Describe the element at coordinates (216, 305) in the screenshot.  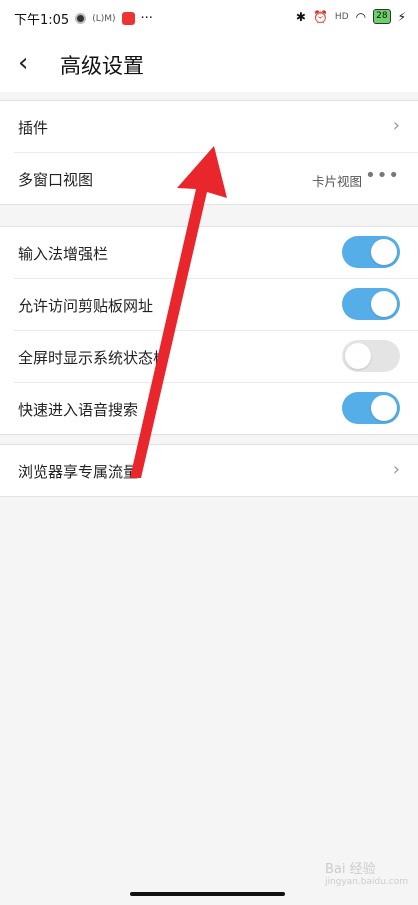
I see `settings-row-clipboard: 允许访问剪贴板网址` at that location.